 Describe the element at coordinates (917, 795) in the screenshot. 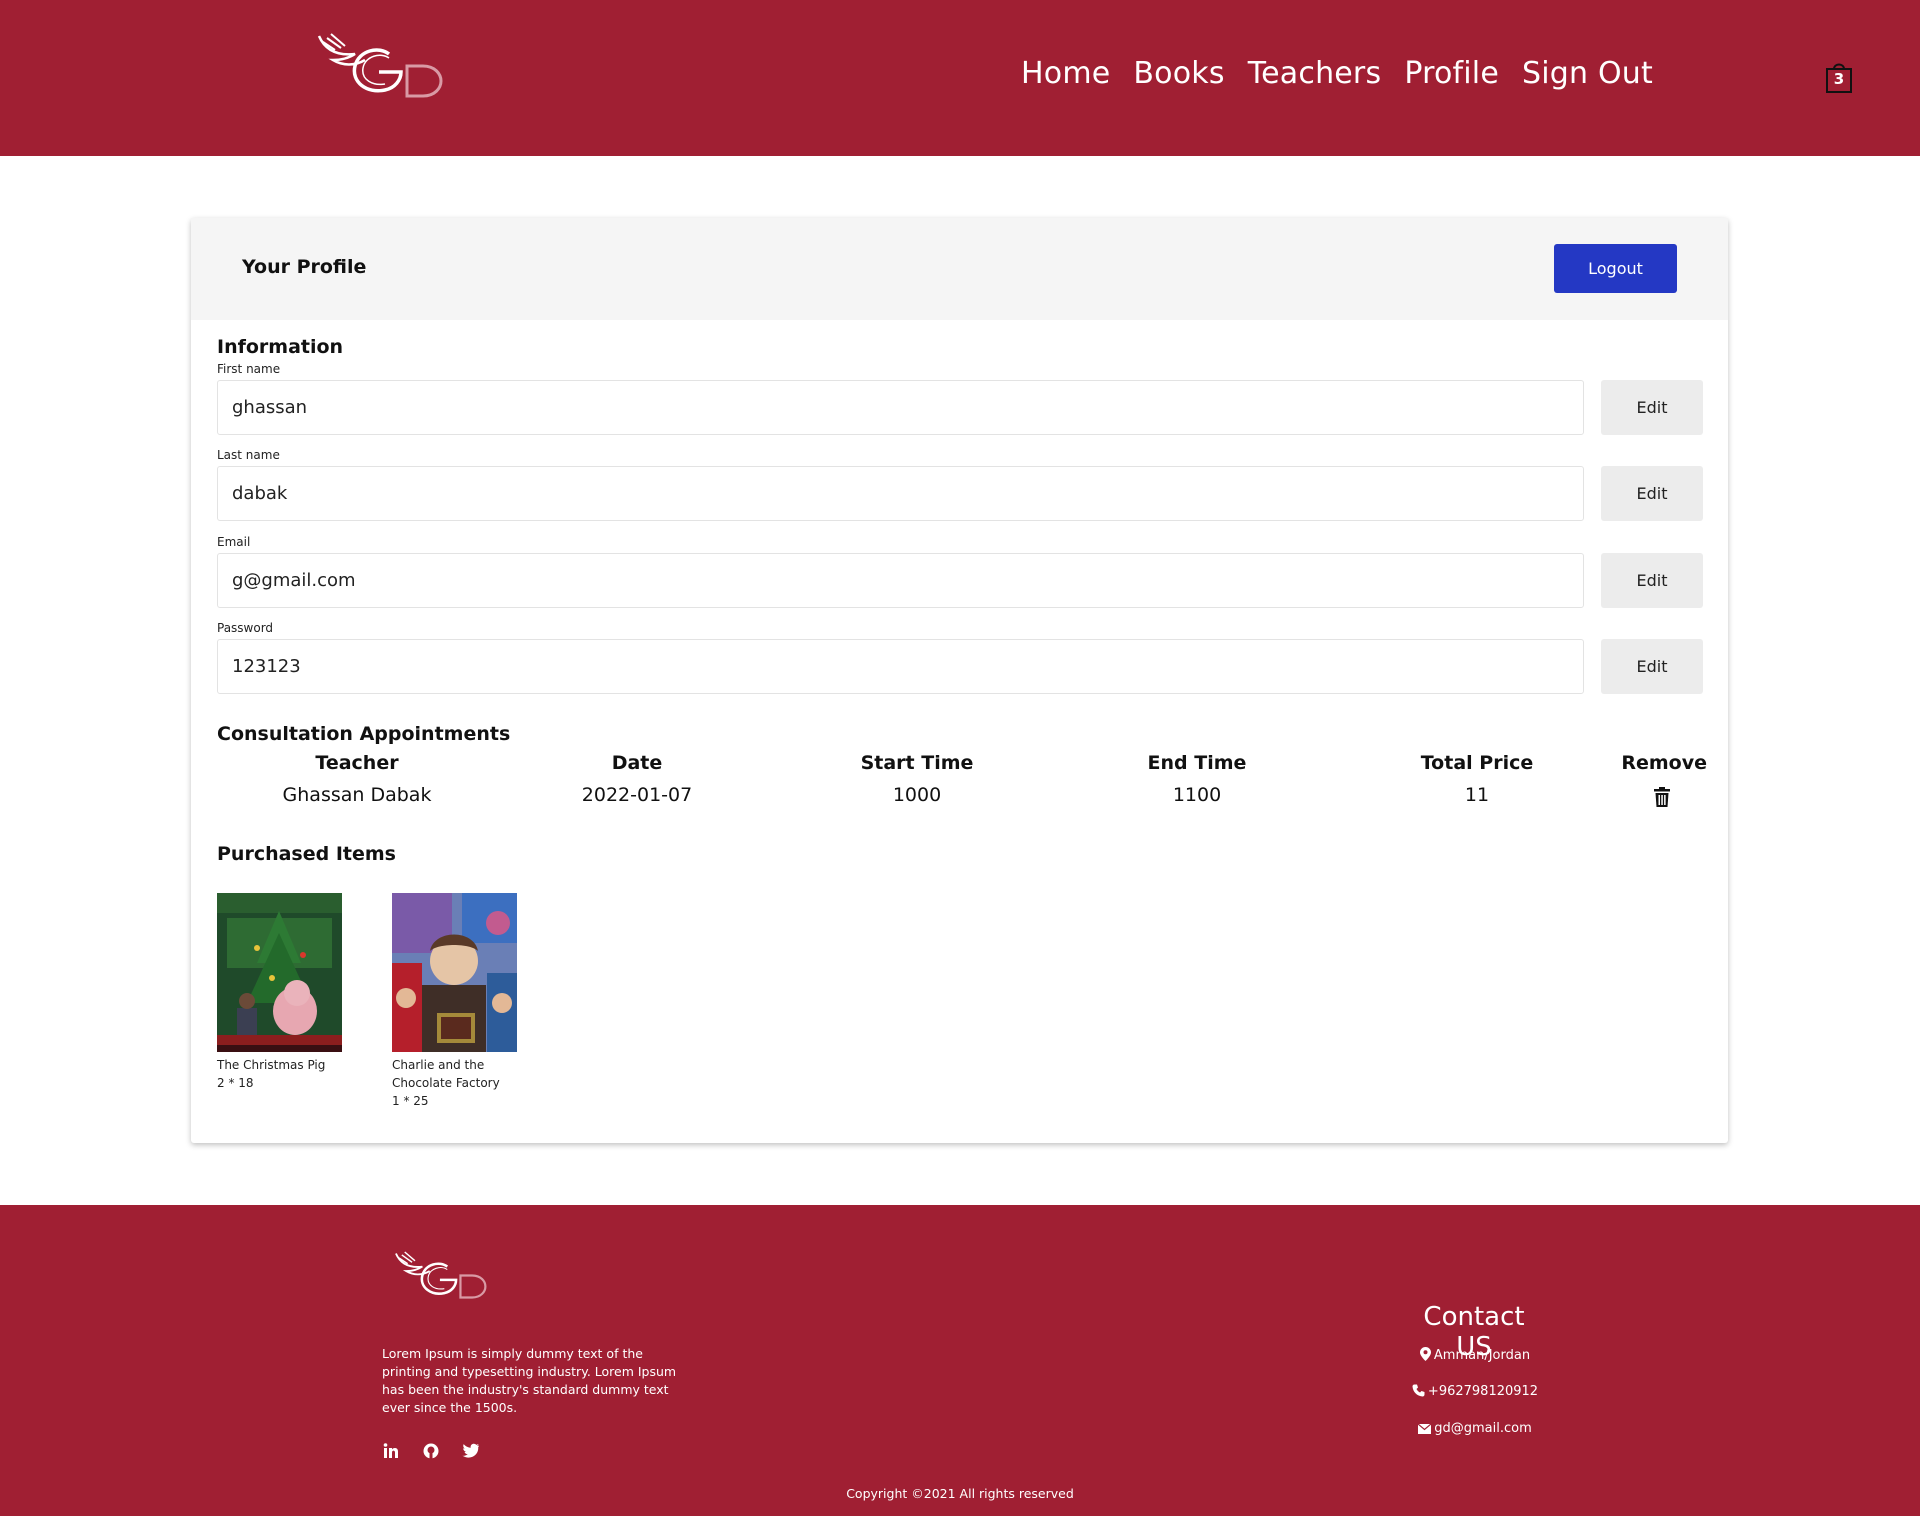

I see `cell-start-time: 1000` at that location.